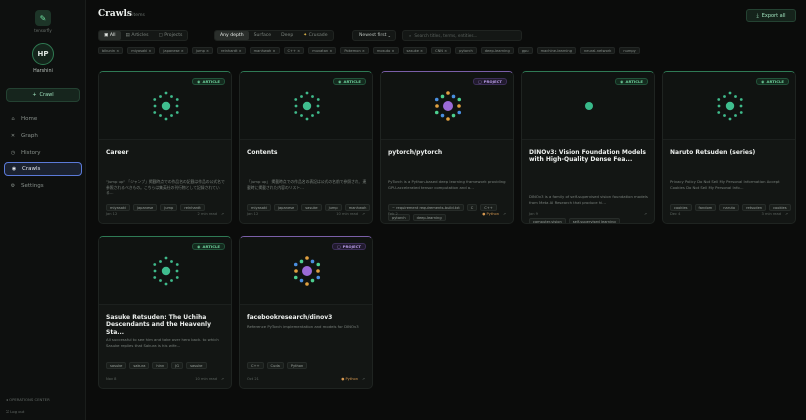  I want to click on card-tag: computer-vision, so click(547, 220).